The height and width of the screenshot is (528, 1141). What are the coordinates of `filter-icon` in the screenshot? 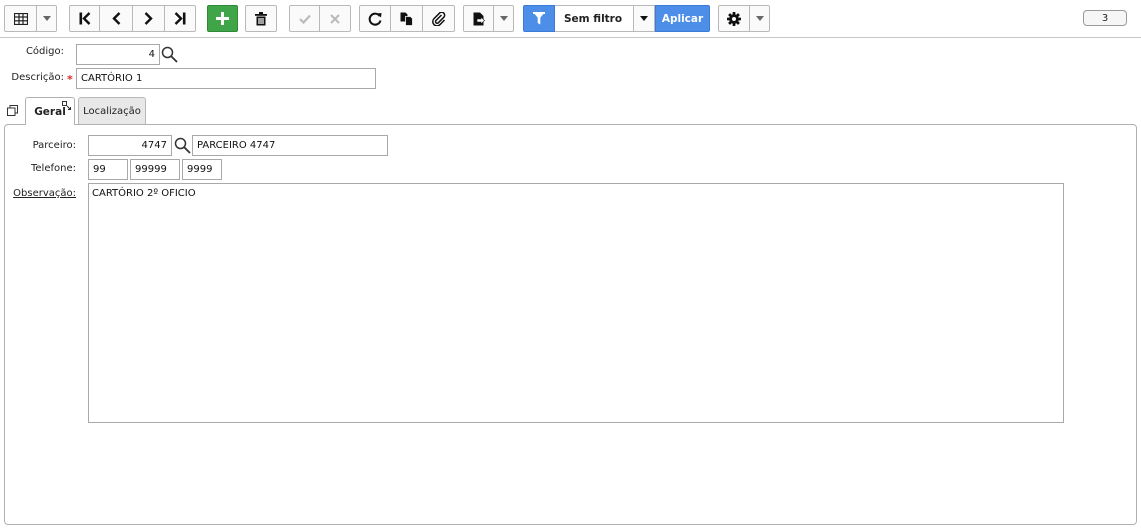 It's located at (539, 18).